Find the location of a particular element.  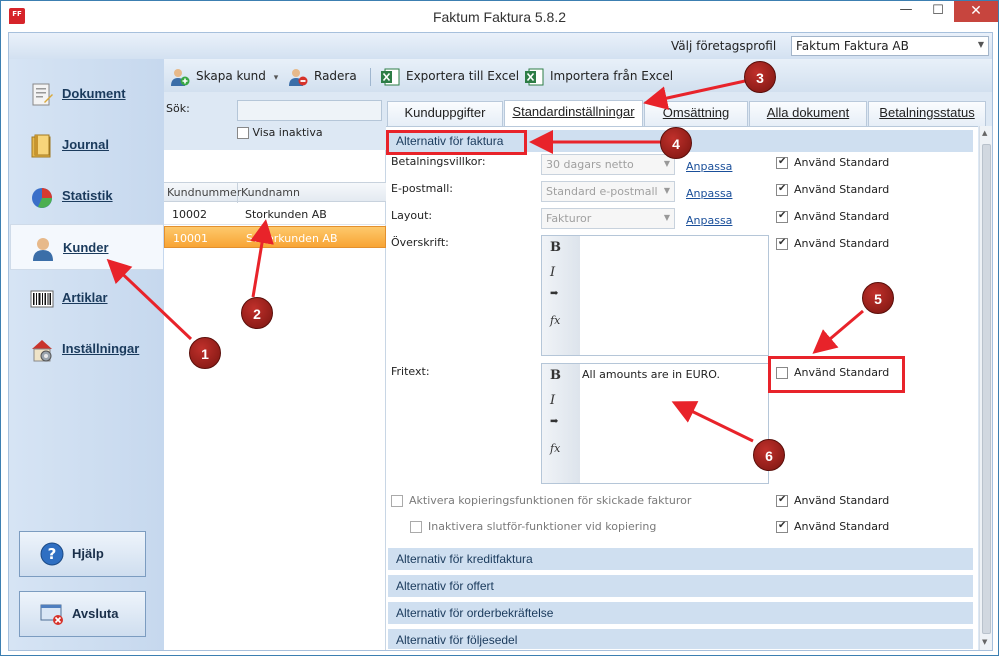

annotation-badge: 2 is located at coordinates (257, 313).